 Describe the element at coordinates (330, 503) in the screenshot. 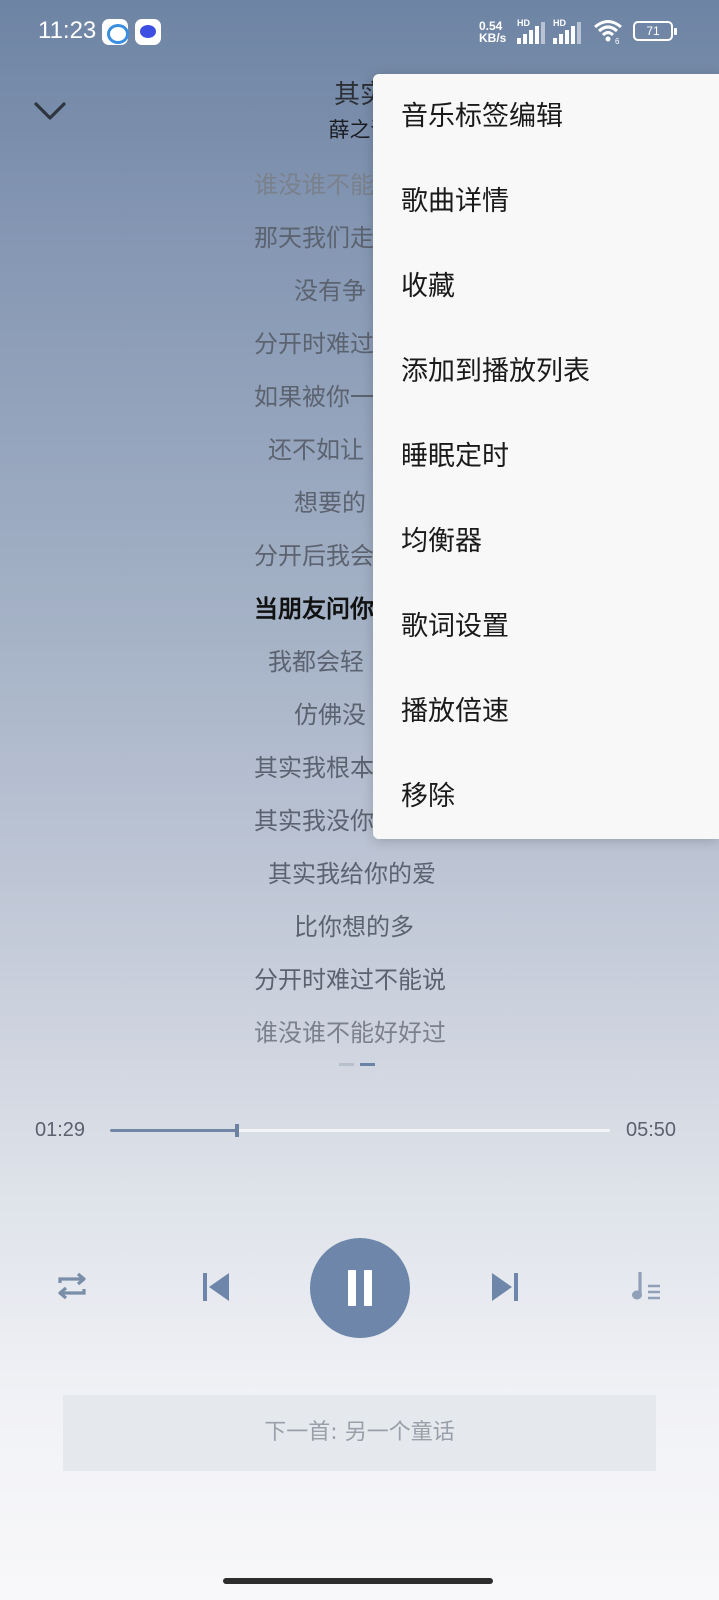

I see `lyric-line: 想要的` at that location.